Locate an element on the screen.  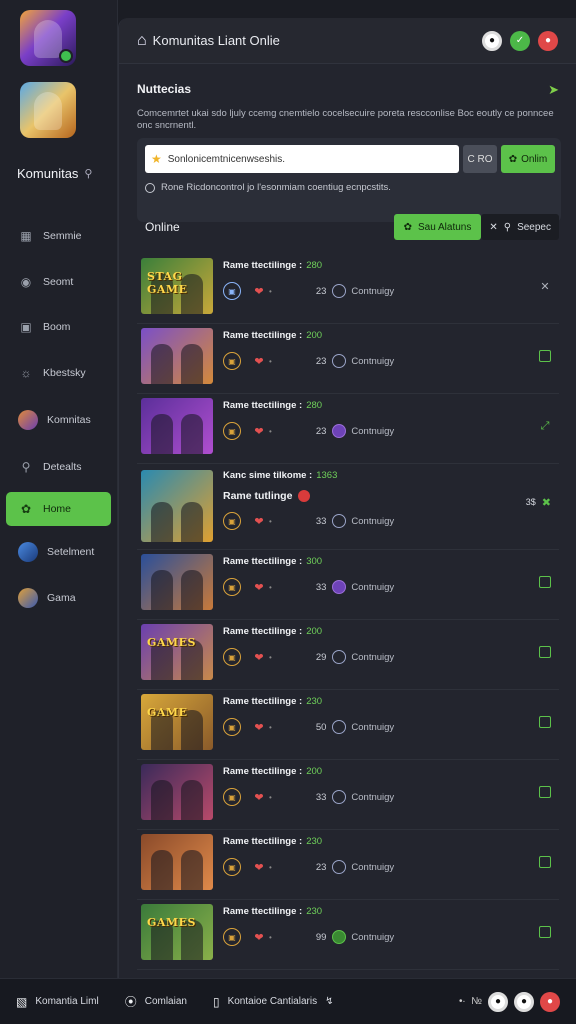
collapse-icon: 3$ ✖ is located at coordinates (538, 502).